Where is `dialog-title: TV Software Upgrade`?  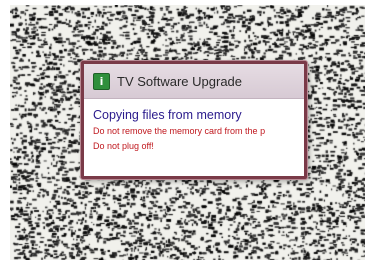
dialog-title: TV Software Upgrade is located at coordinates (180, 81).